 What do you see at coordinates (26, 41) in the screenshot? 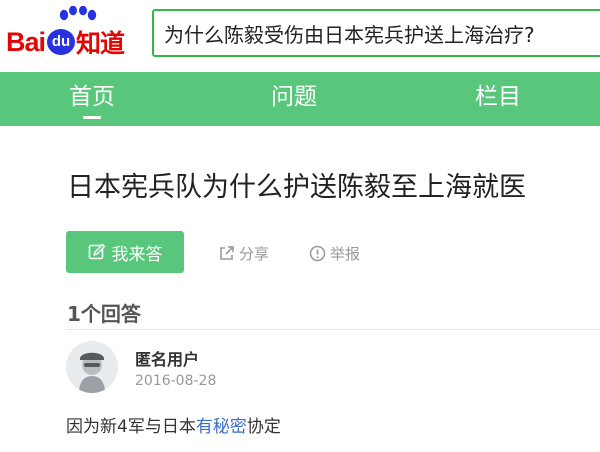
I see `logo-bai-text: Bai` at bounding box center [26, 41].